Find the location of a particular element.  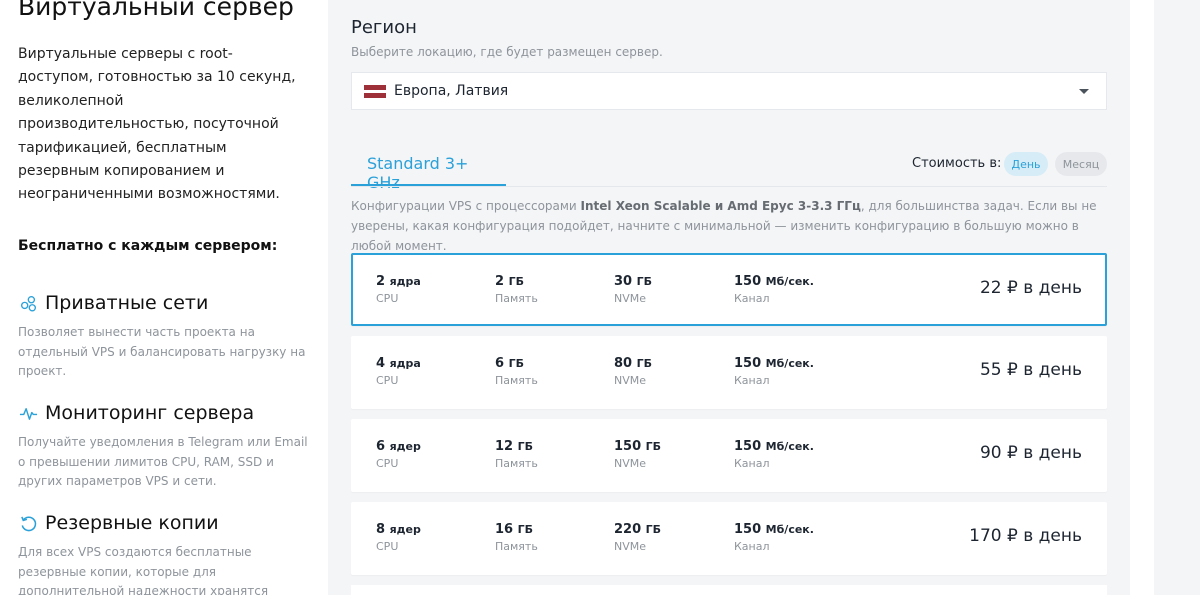

plan-cpu: 8 ядер CPU is located at coordinates (398, 537).